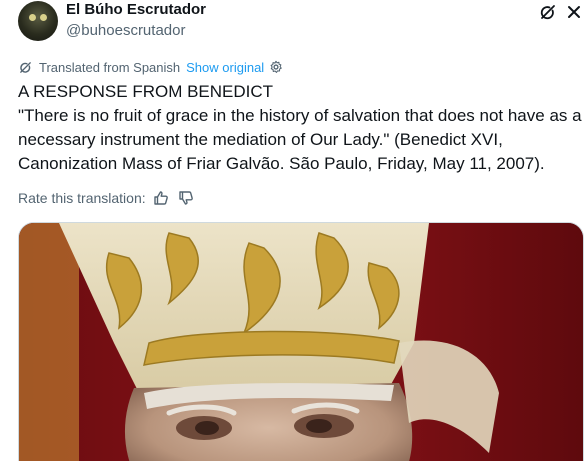 This screenshot has width=584, height=461. What do you see at coordinates (548, 12) in the screenshot?
I see `grok-icon` at bounding box center [548, 12].